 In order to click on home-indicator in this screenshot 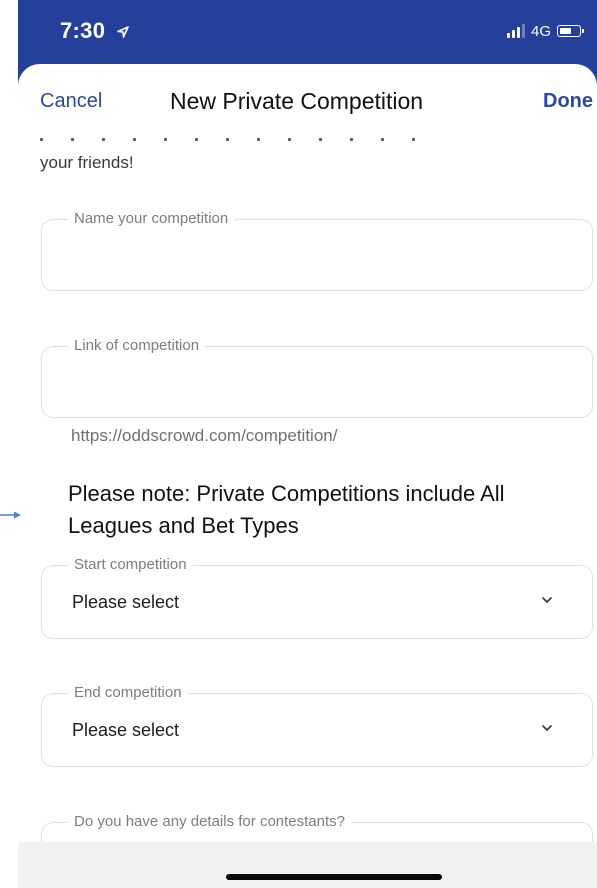, I will do `click(334, 877)`.